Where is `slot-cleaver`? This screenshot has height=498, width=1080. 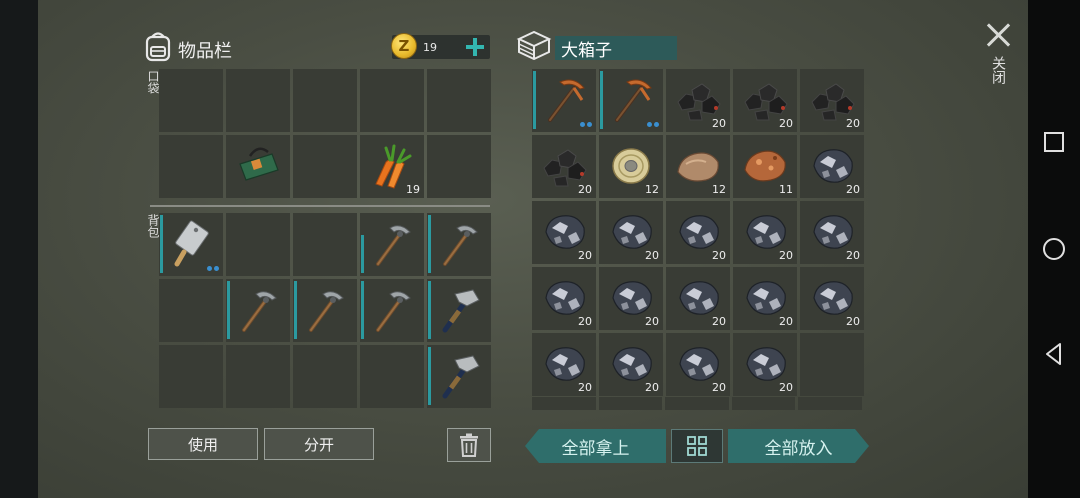
slot-cleaver is located at coordinates (191, 244).